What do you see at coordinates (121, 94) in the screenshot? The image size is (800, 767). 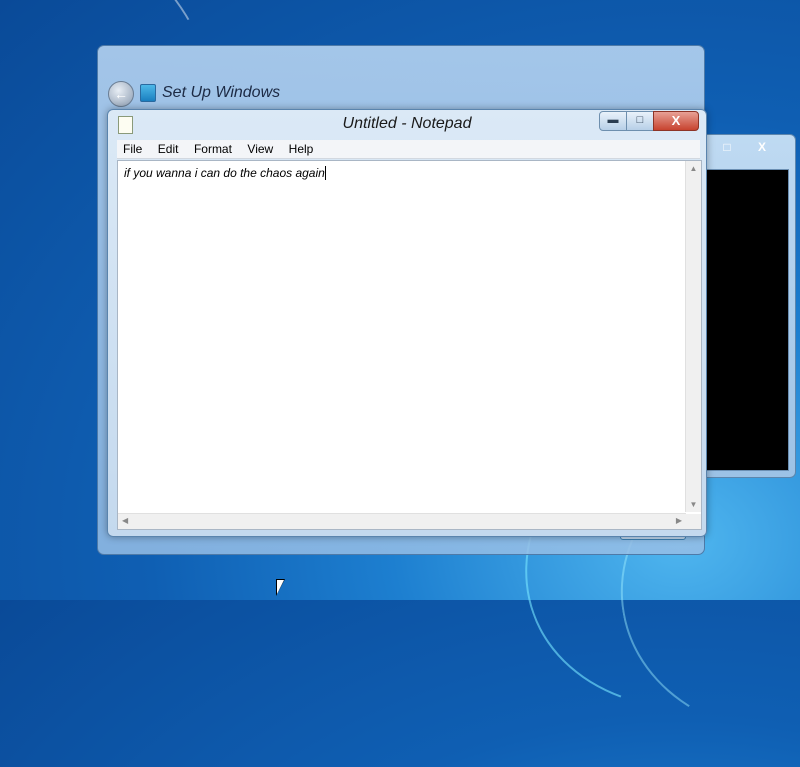 I see `back-arrow-icon: ←` at bounding box center [121, 94].